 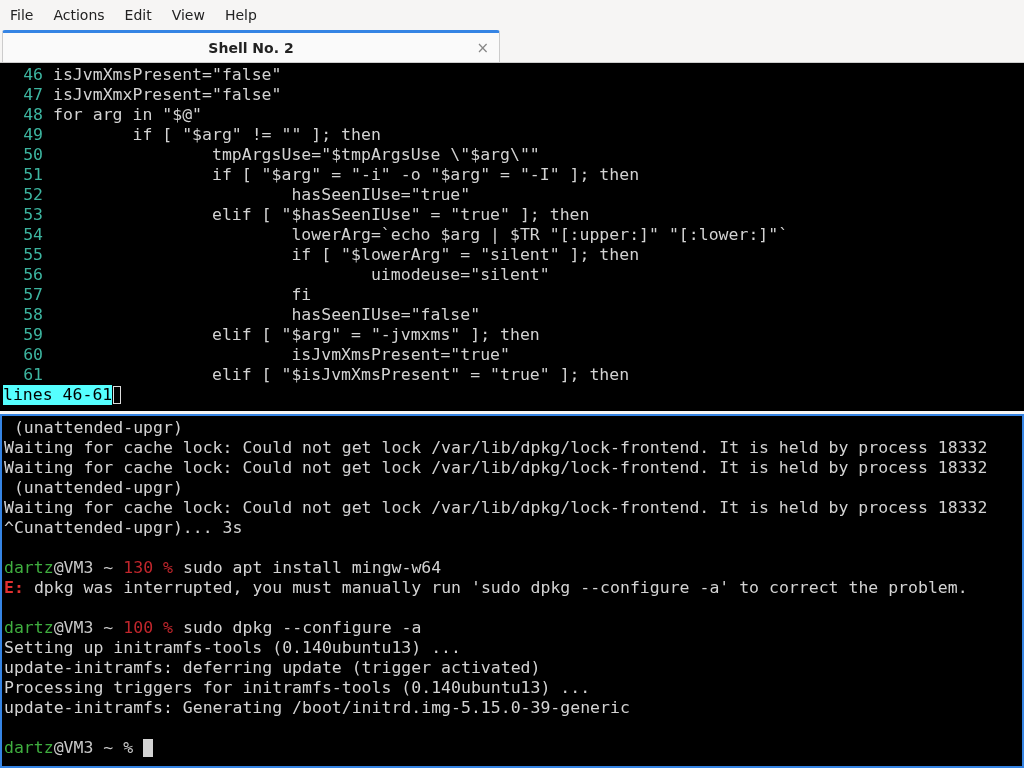 I want to click on error-tag: E:, so click(x=14, y=588).